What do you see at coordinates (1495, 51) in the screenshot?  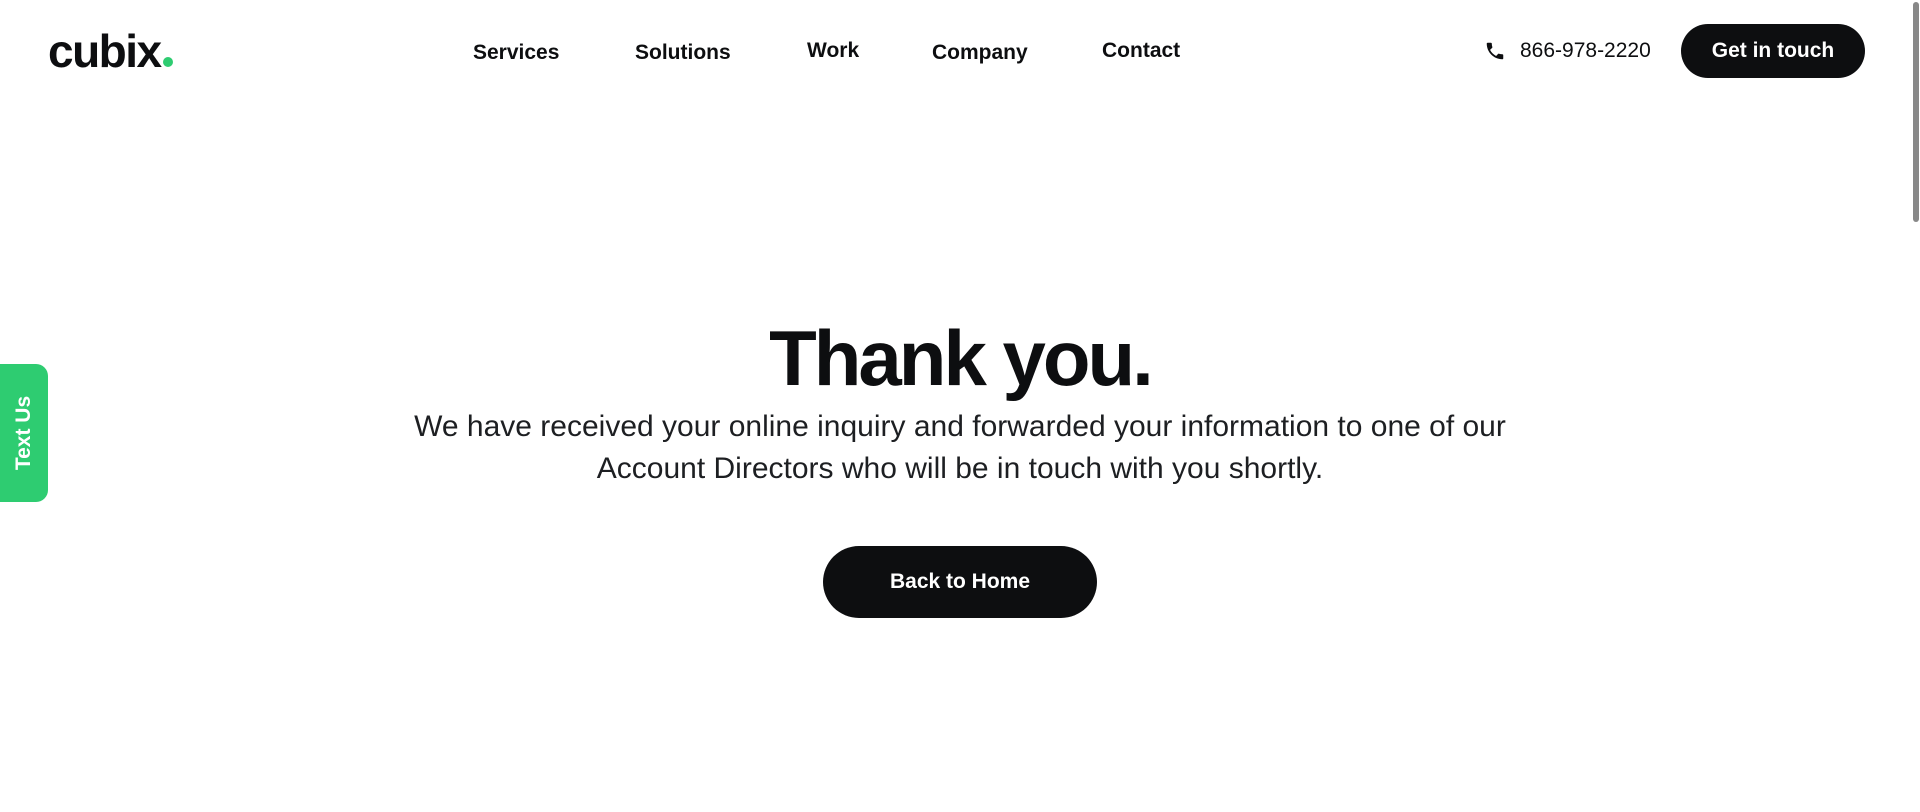 I see `phone-icon` at bounding box center [1495, 51].